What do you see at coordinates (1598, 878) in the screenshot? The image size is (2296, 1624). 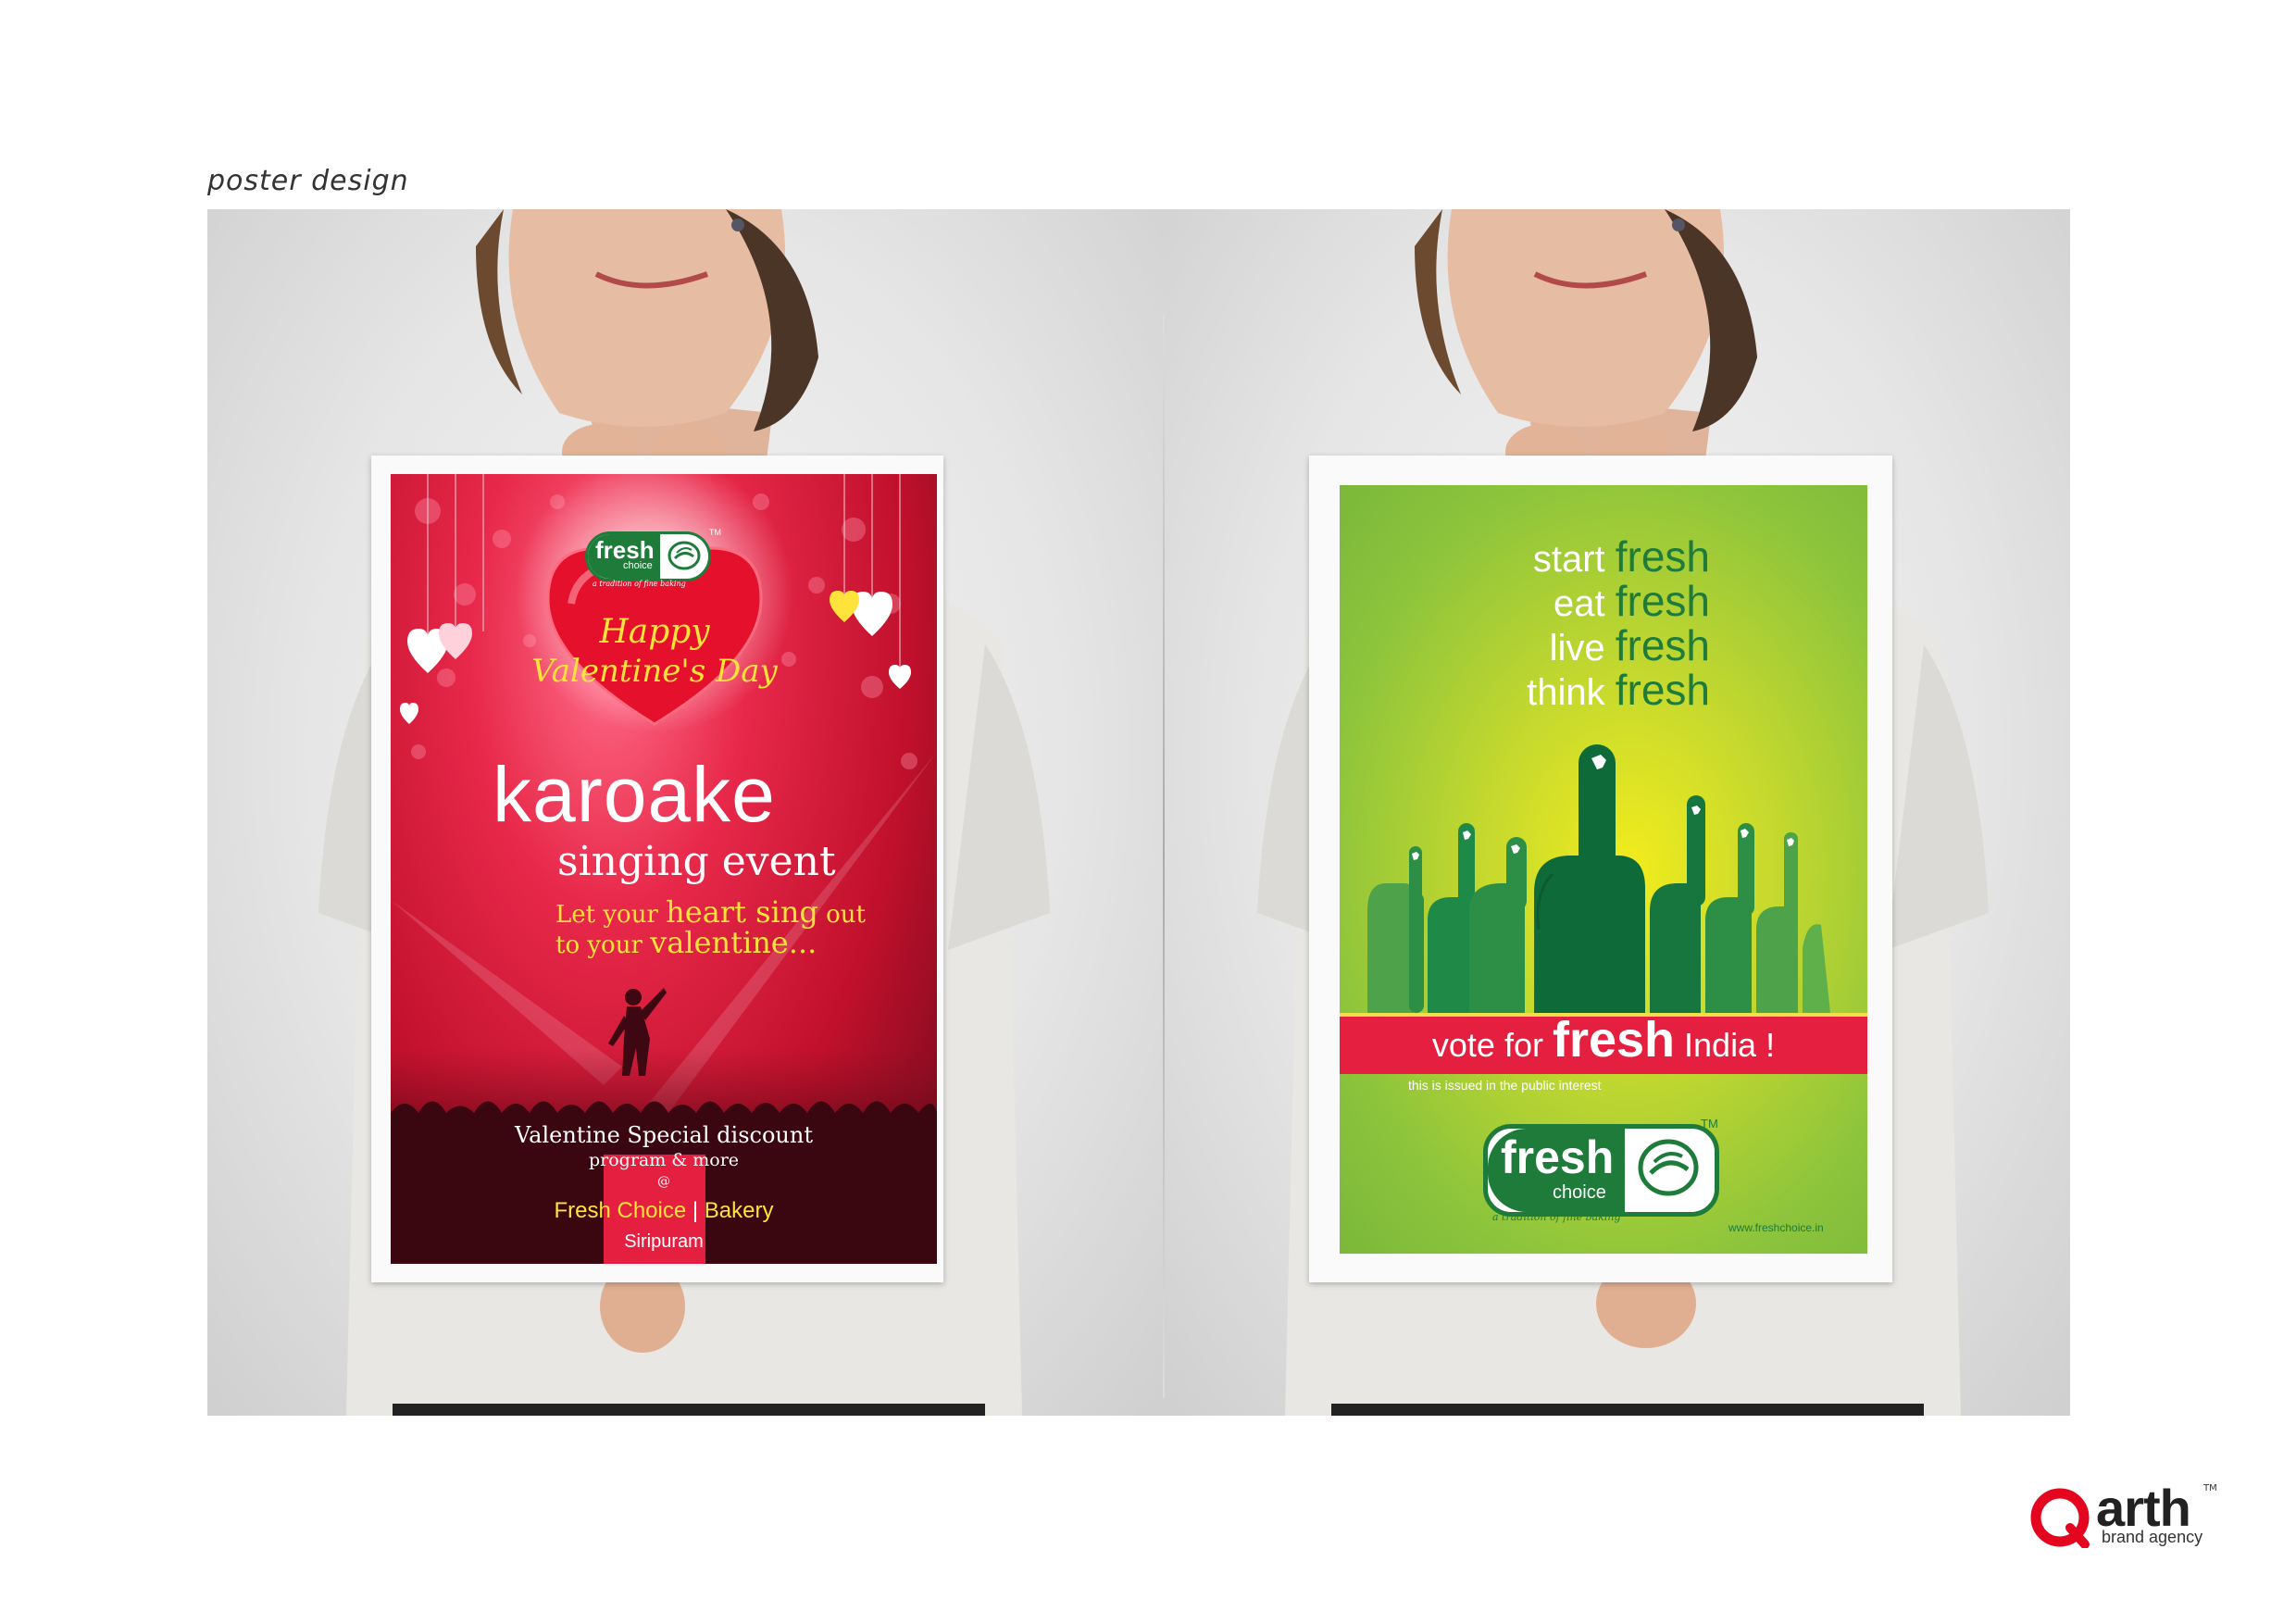 I see `raised-hands-illustration` at bounding box center [1598, 878].